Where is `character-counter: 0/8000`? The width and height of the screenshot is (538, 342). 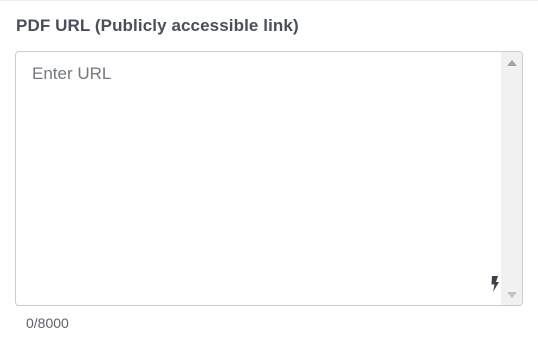
character-counter: 0/8000 is located at coordinates (47, 323).